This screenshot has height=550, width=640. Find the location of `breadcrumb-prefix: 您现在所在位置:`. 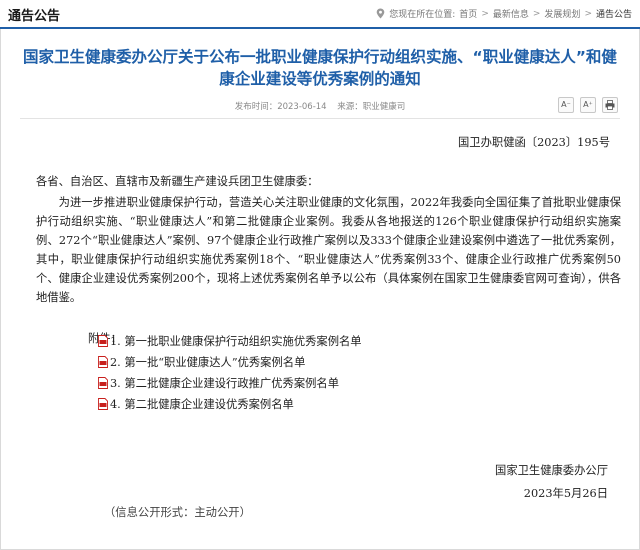

breadcrumb-prefix: 您现在所在位置: is located at coordinates (422, 15).